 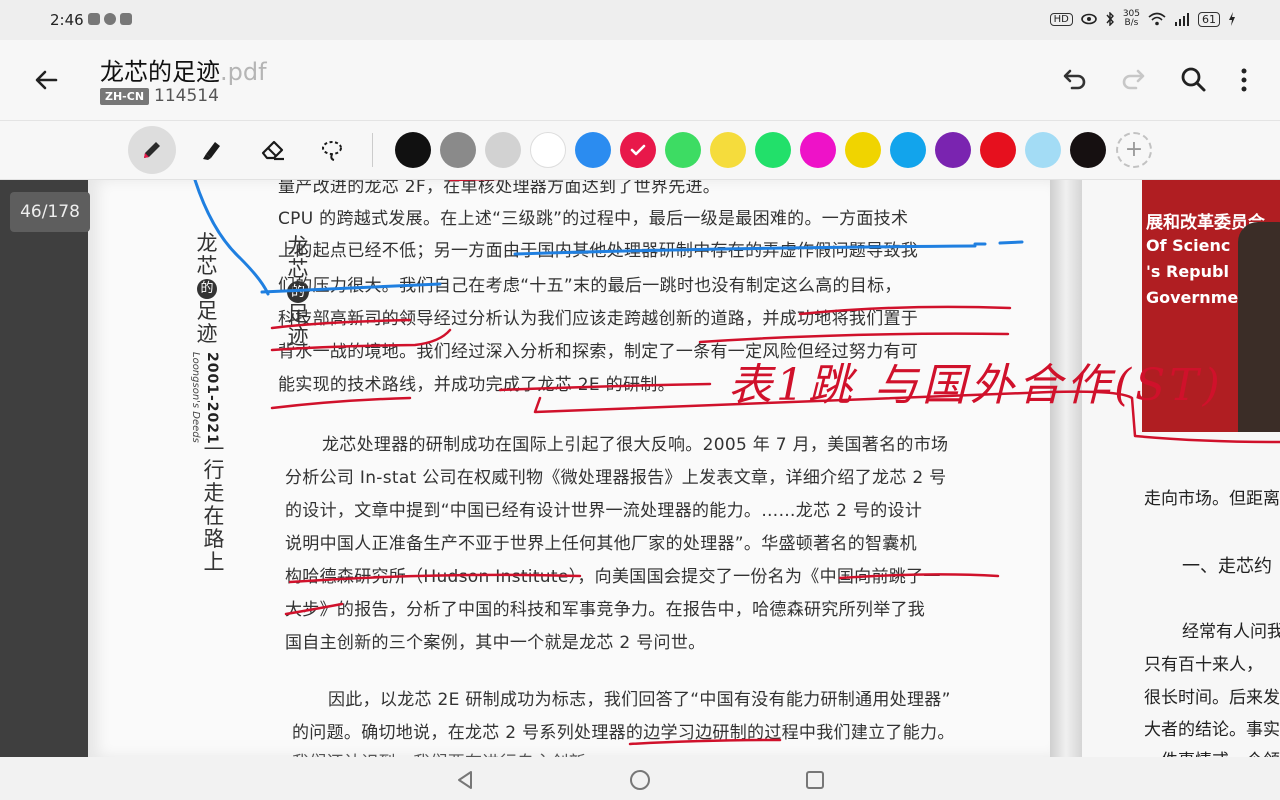 I want to click on pen-icon, so click(x=152, y=150).